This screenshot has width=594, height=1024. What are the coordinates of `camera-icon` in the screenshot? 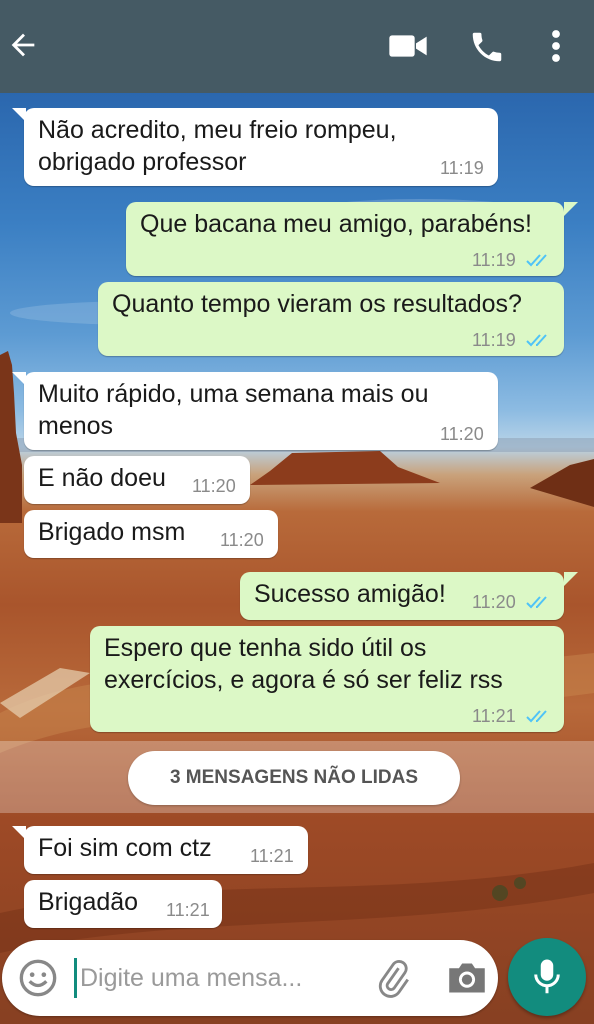 It's located at (467, 978).